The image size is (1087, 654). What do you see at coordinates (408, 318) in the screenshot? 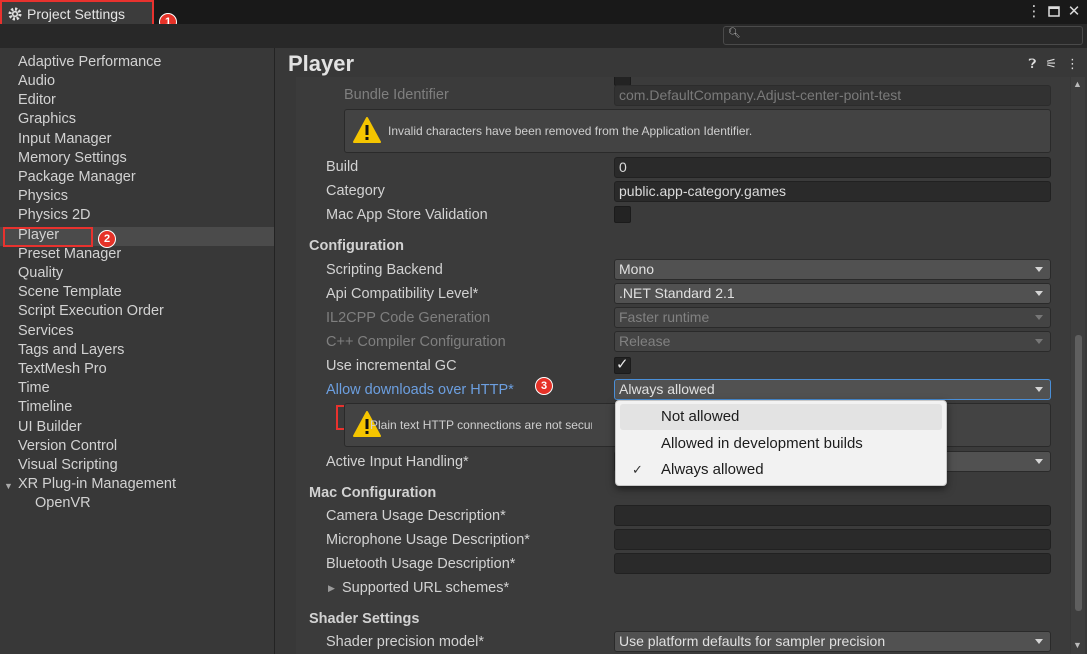
I see `il2cpp-codegen-label: IL2CPP Code Generation` at bounding box center [408, 318].